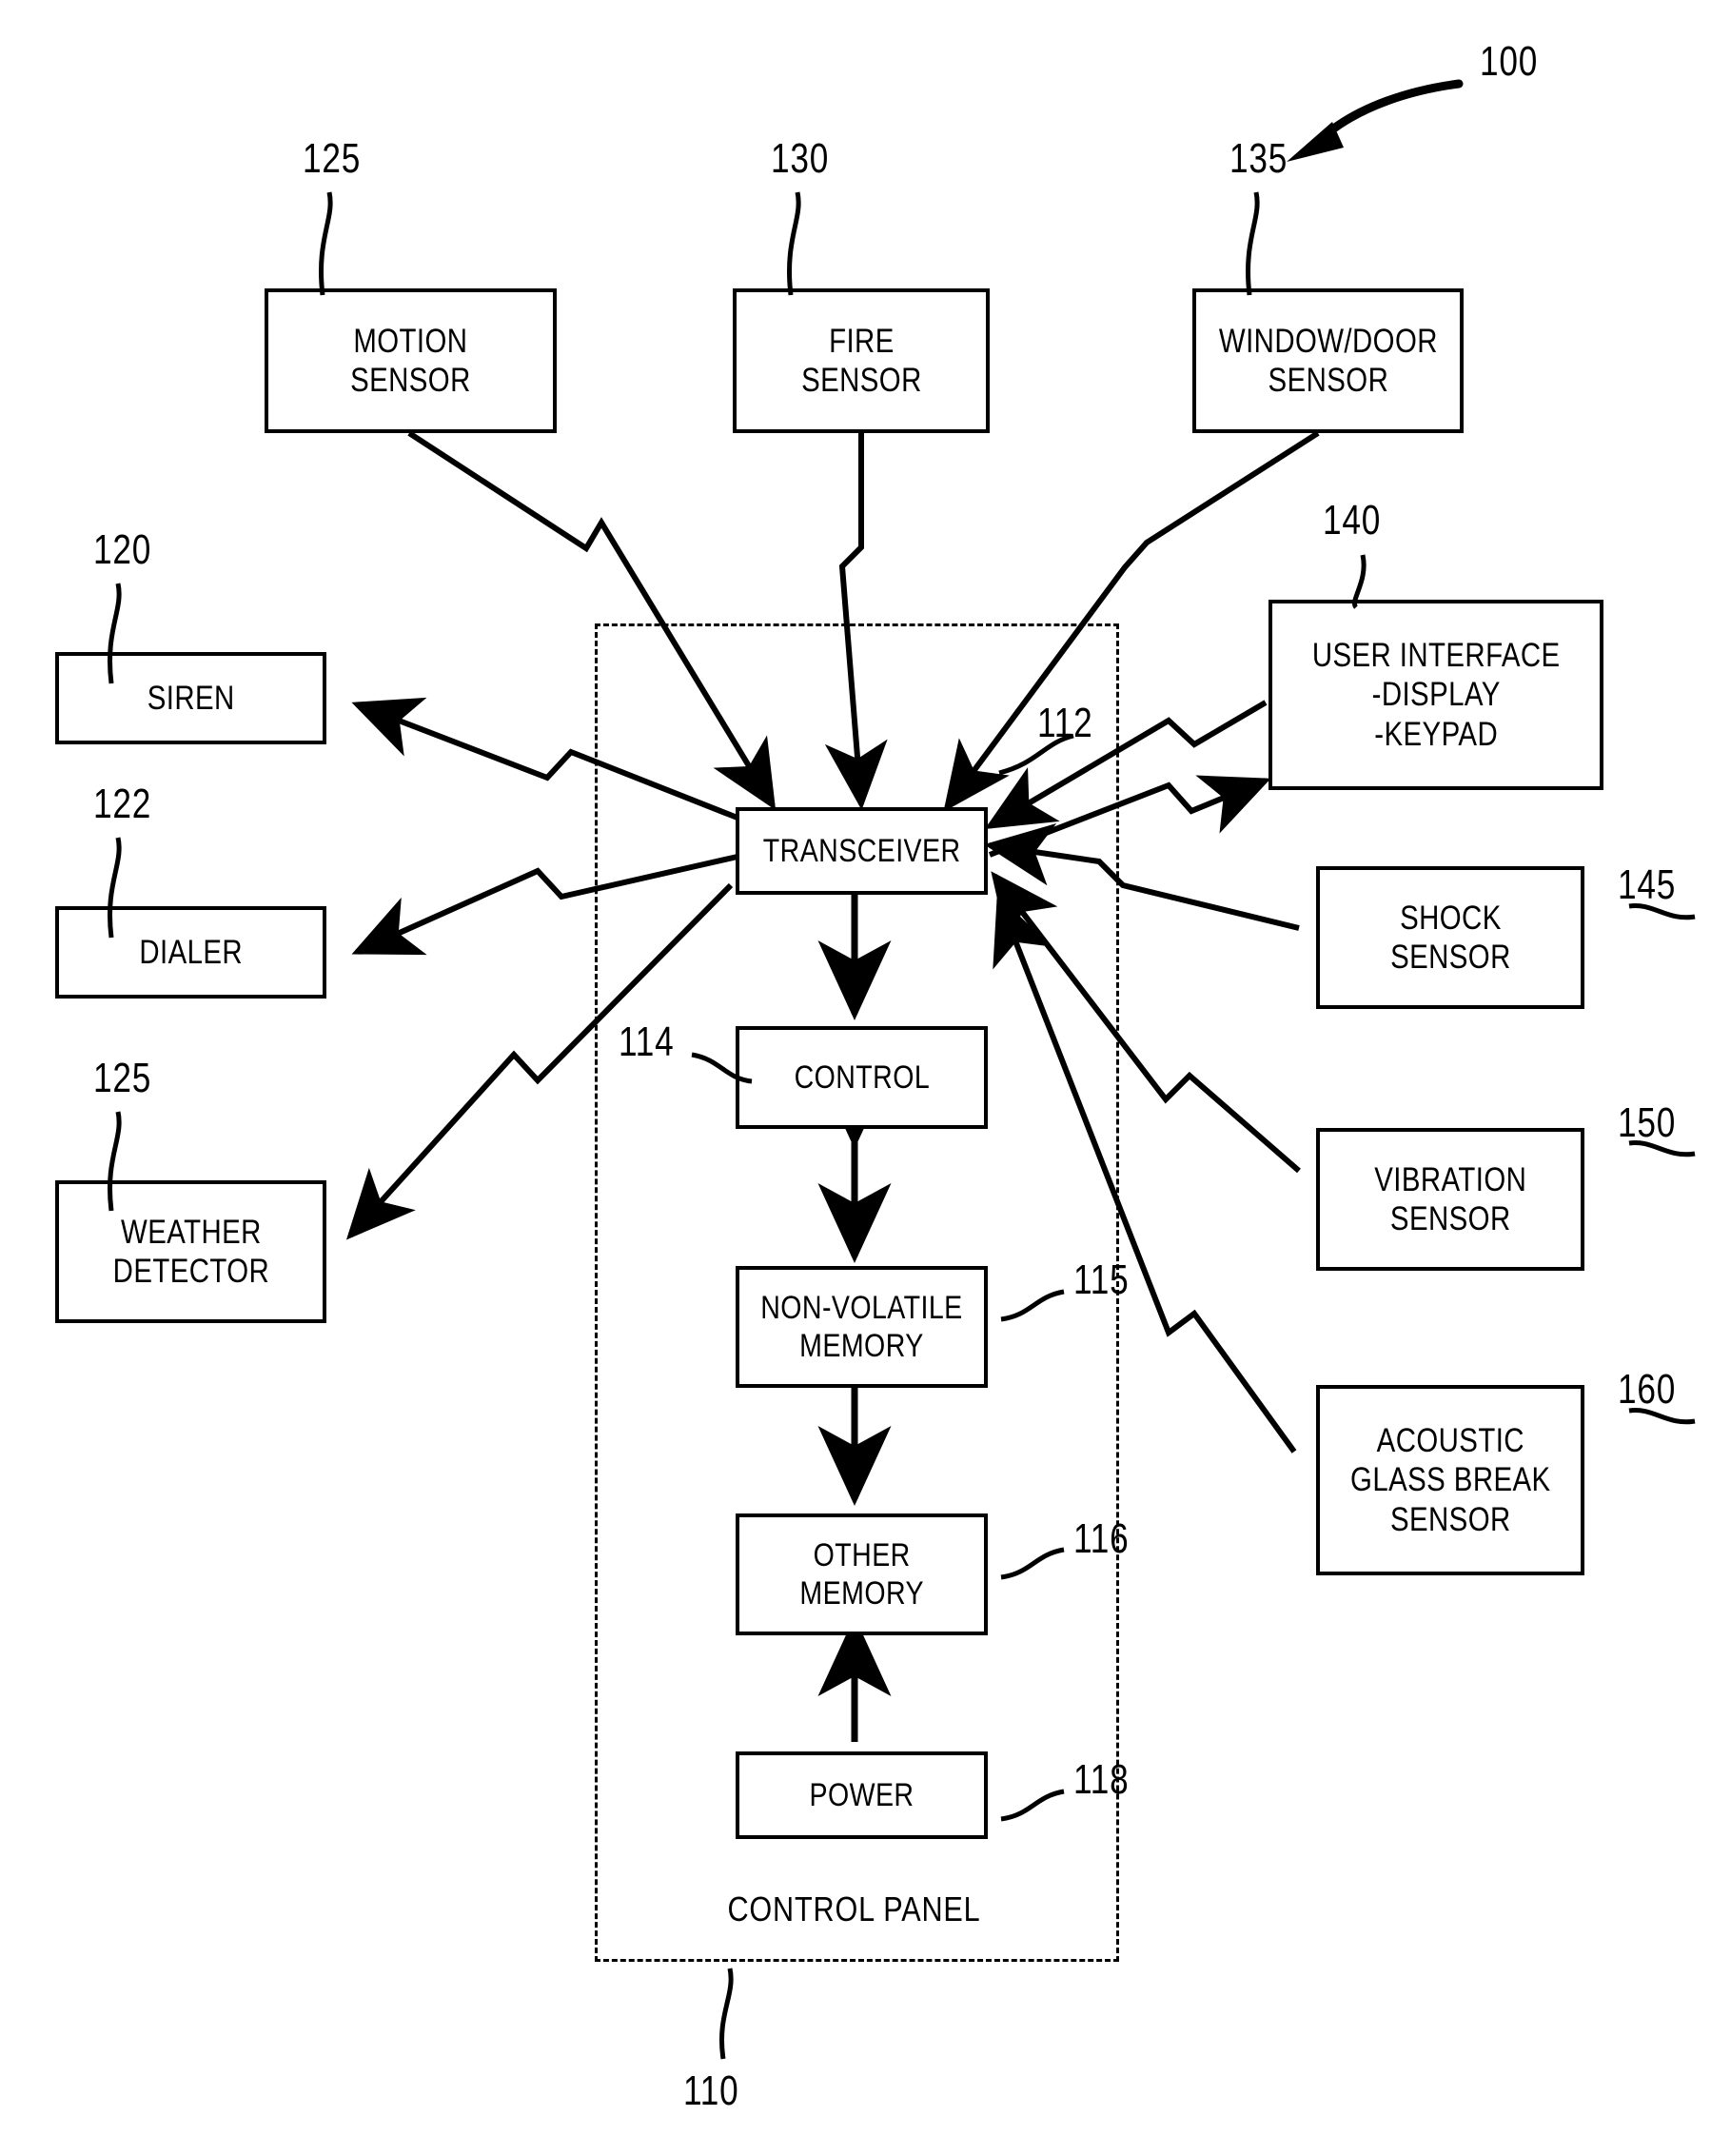 Image resolution: width=1711 pixels, height=2156 pixels. What do you see at coordinates (1510, 61) in the screenshot?
I see `figure-number: 100` at bounding box center [1510, 61].